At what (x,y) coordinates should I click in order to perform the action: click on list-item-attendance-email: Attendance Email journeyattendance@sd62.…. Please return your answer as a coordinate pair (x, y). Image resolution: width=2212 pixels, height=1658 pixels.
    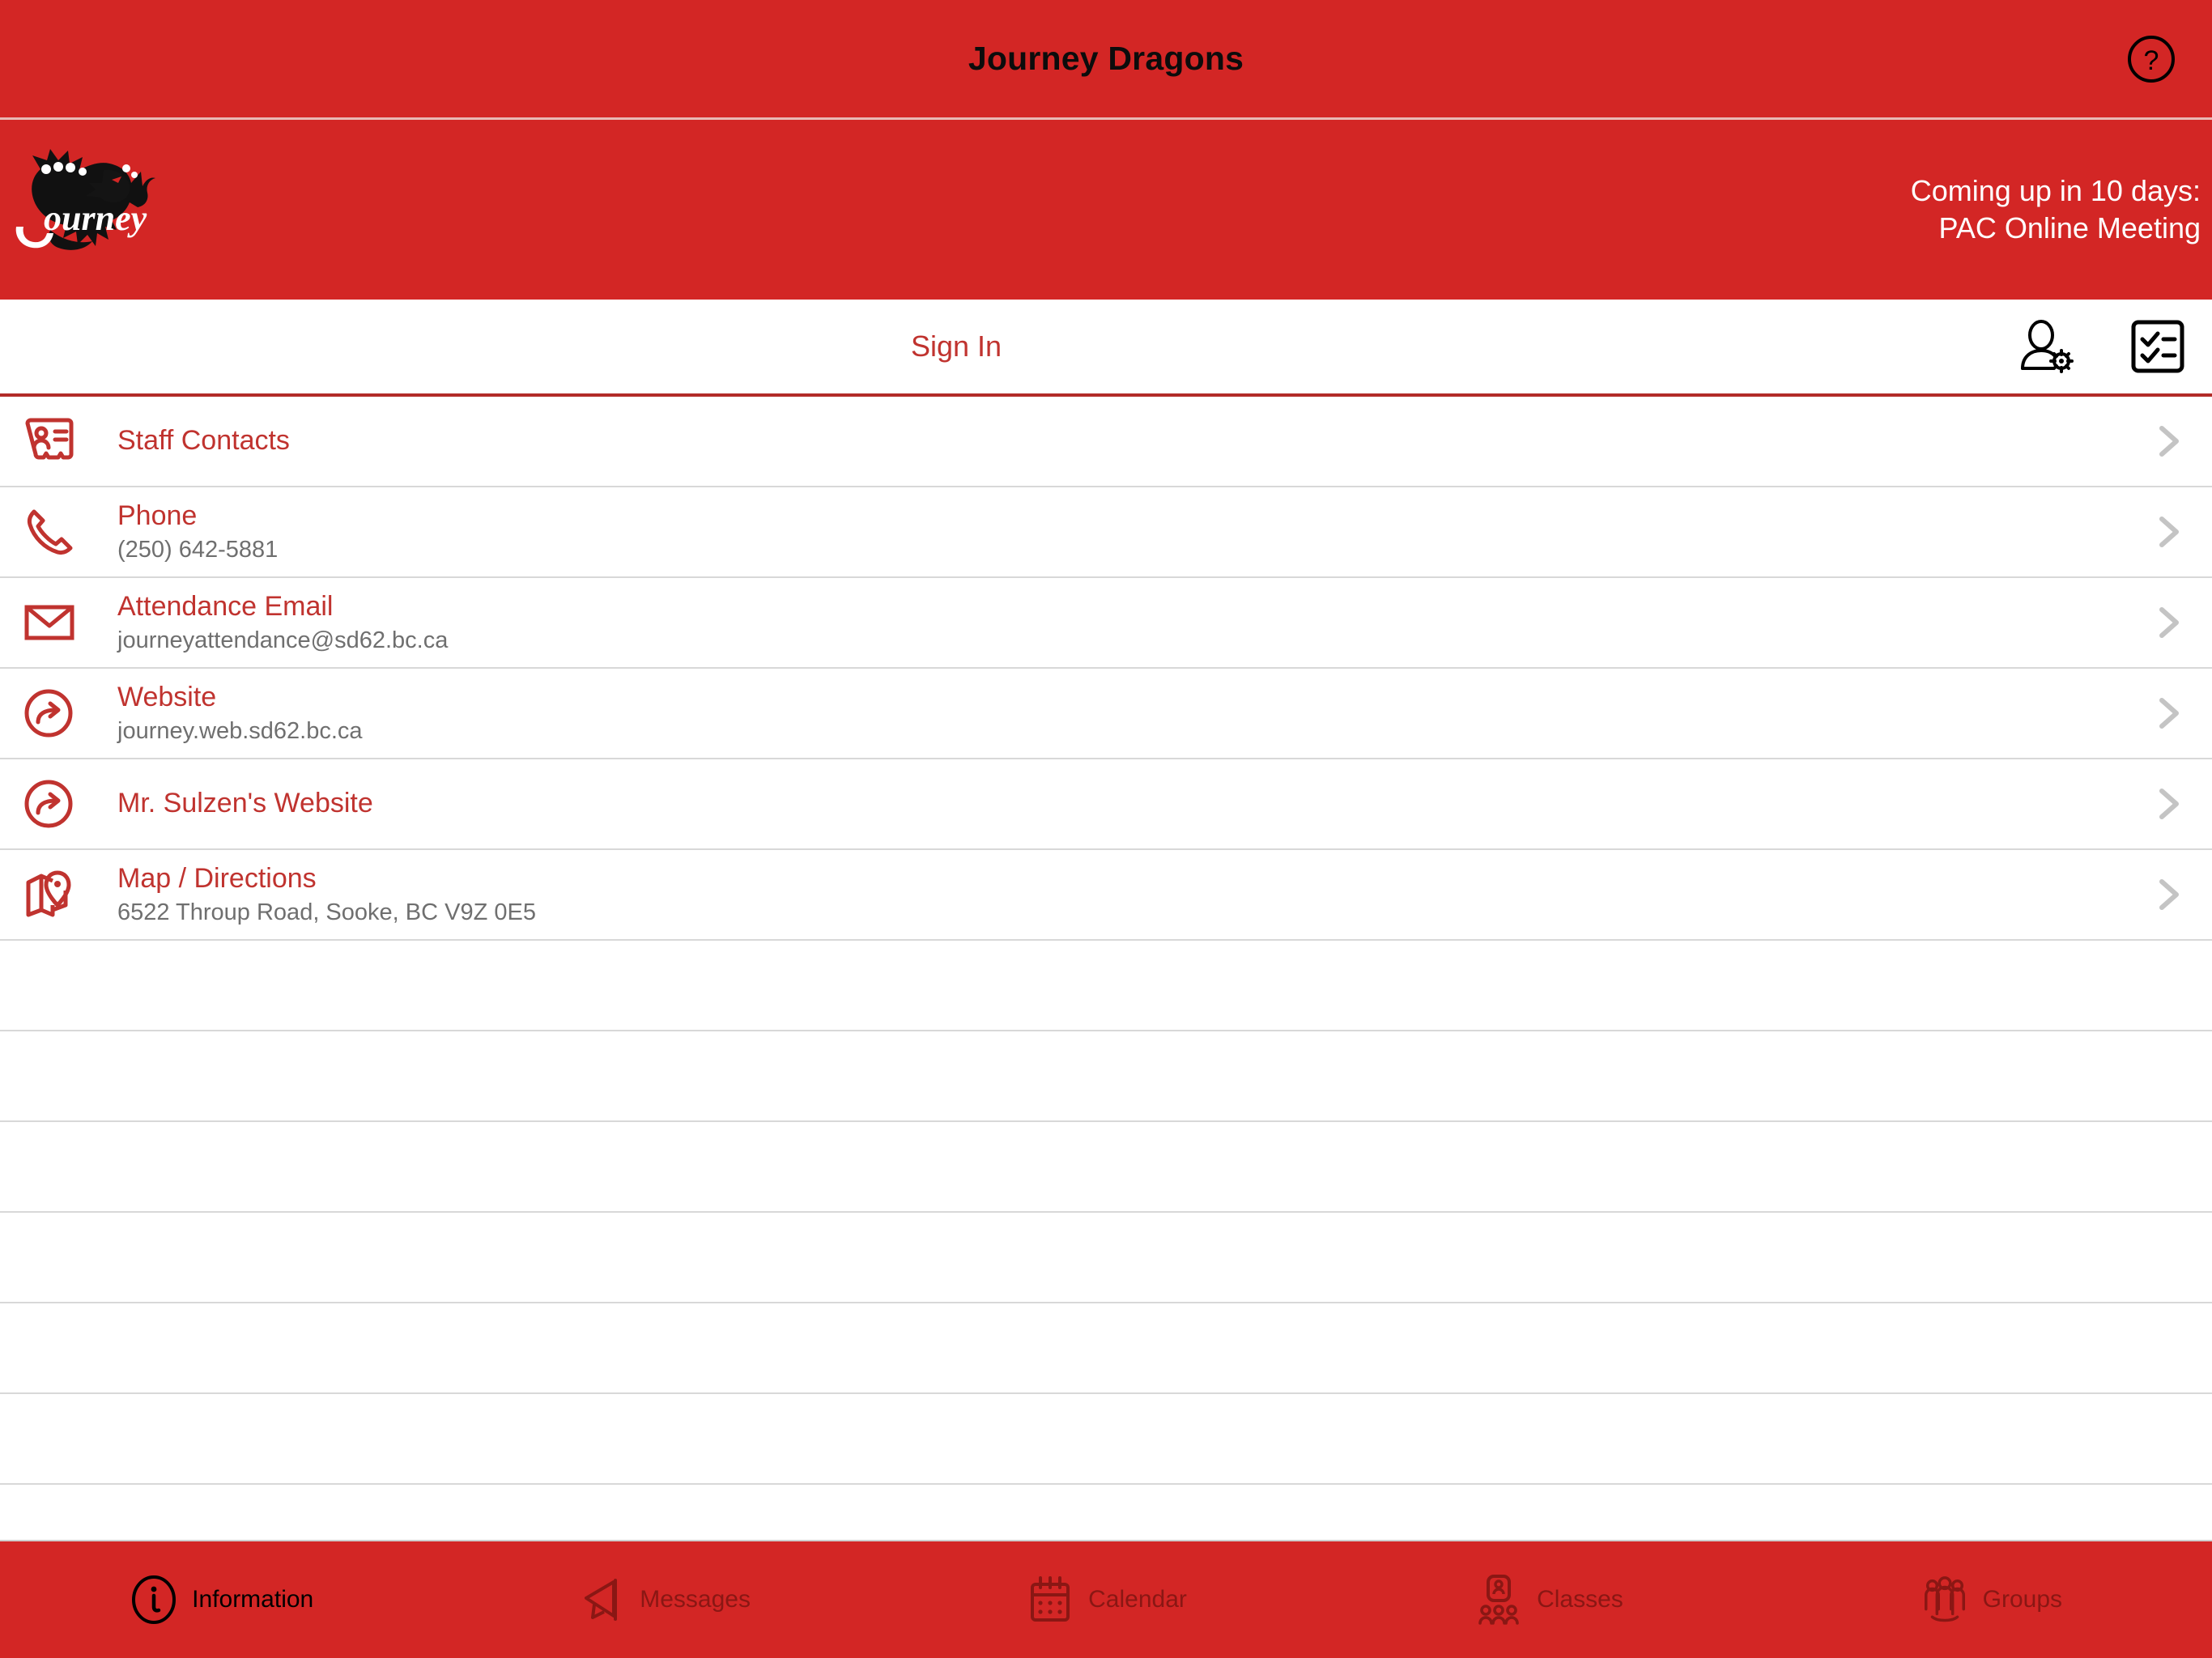
    Looking at the image, I should click on (1106, 623).